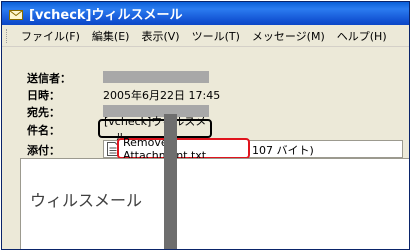 This screenshot has height=251, width=415. Describe the element at coordinates (160, 36) in the screenshot. I see `menu-view: 表示(V)` at that location.